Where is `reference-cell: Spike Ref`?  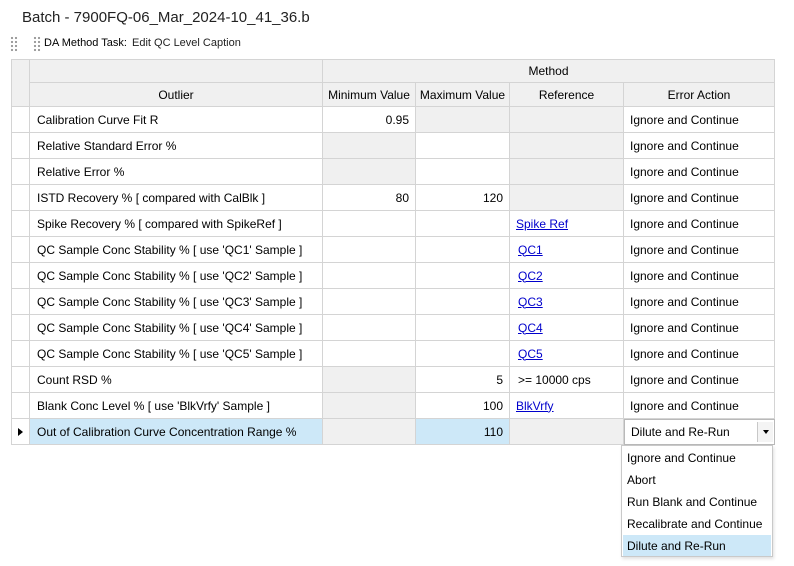 reference-cell: Spike Ref is located at coordinates (567, 224).